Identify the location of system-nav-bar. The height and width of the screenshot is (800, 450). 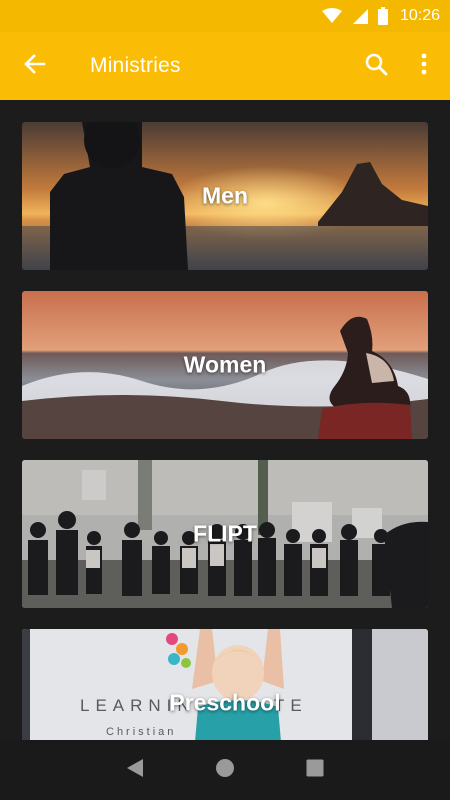
(225, 770).